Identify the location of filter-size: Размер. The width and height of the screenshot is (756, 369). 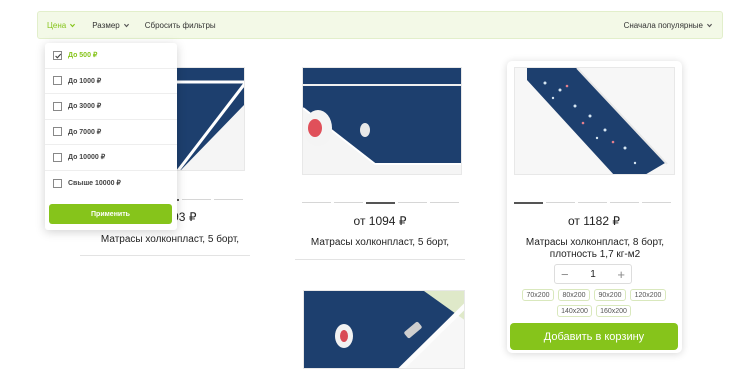
(111, 25).